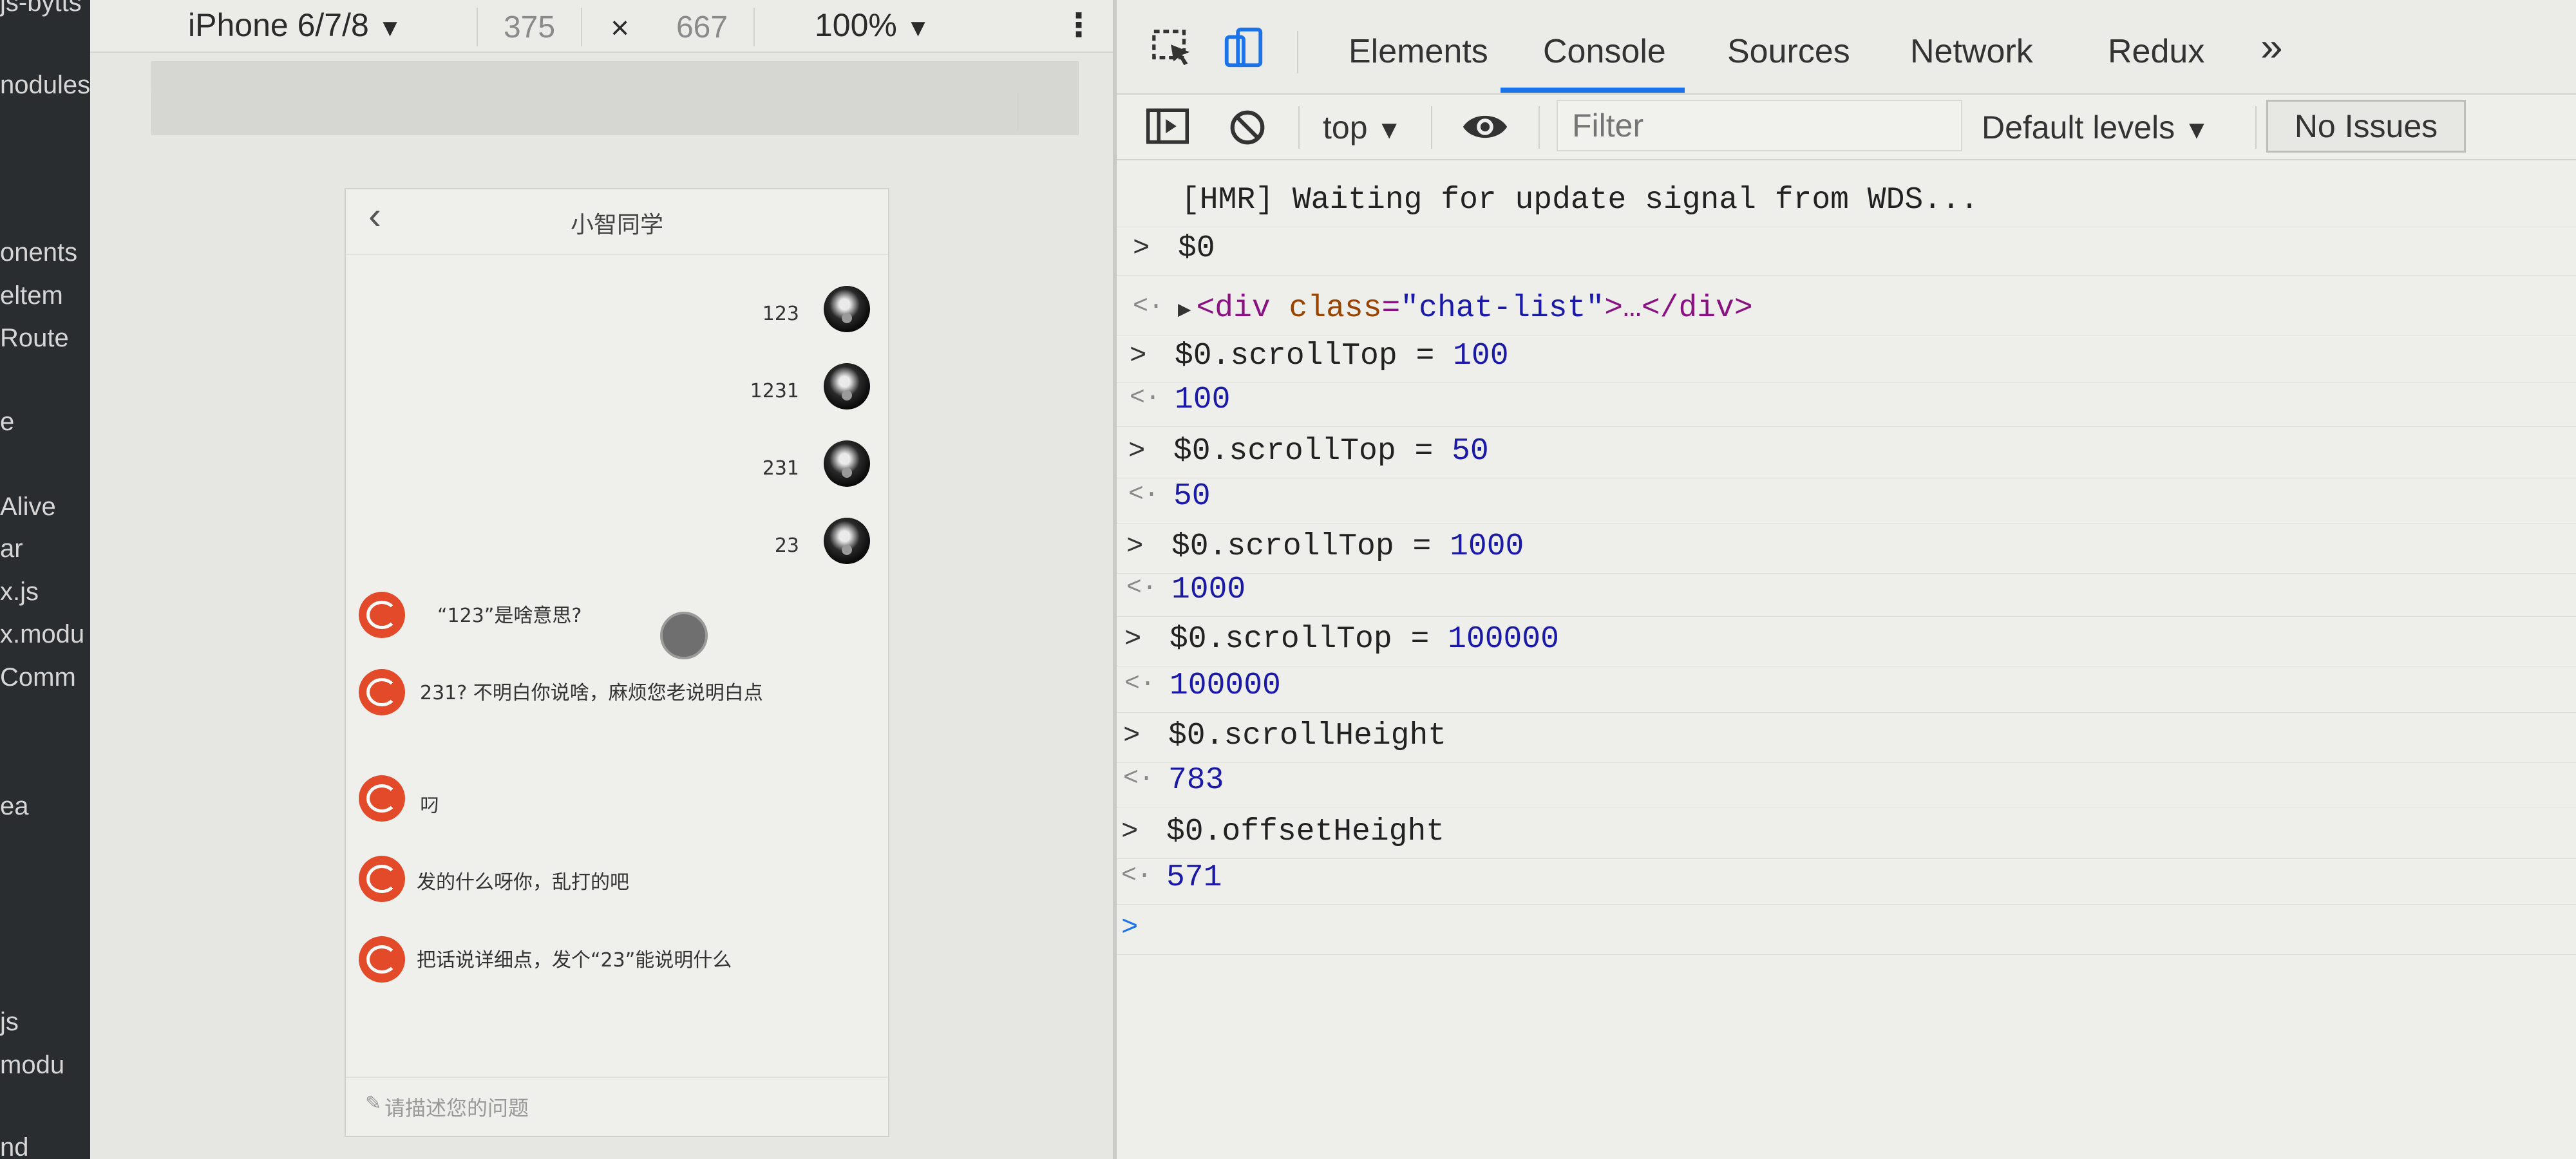  I want to click on chat-input: 请描述您的问题, so click(609, 1107).